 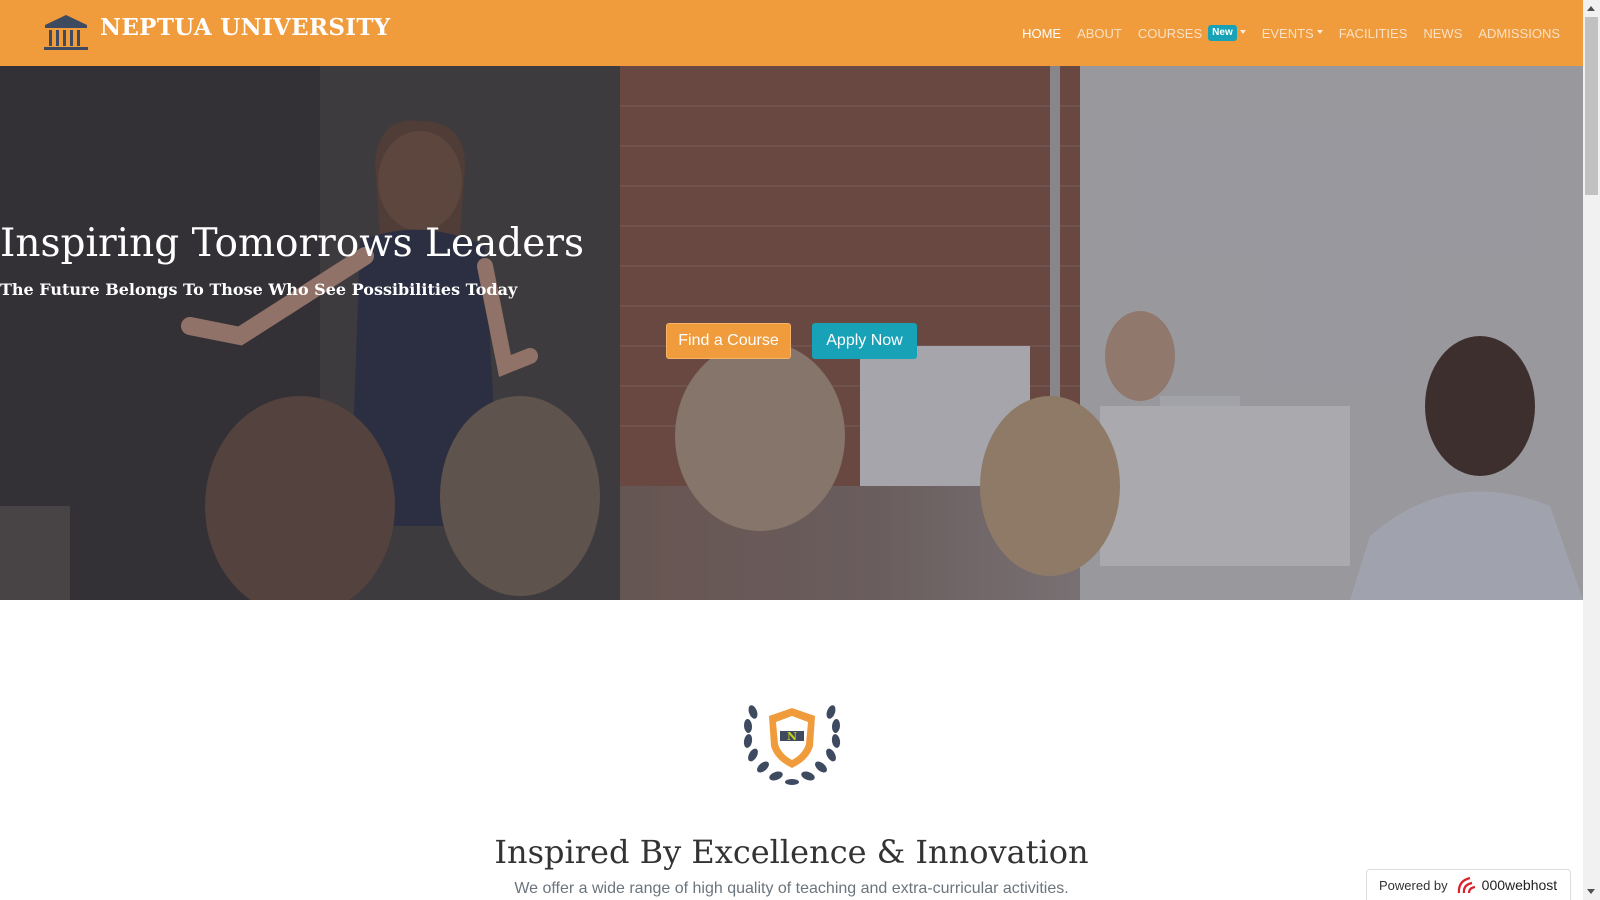 I want to click on nav-home-label: HOME, so click(x=1042, y=33).